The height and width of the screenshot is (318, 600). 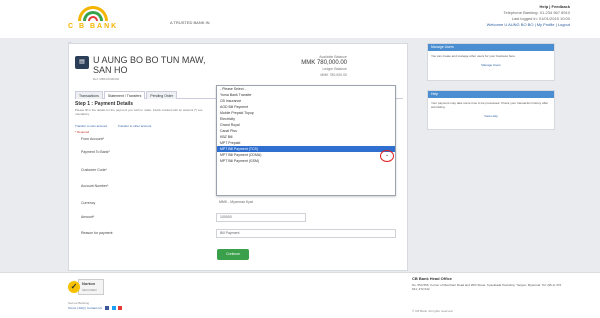 I want to click on dropdown-option: MPT Bill Payment (GSM), so click(x=306, y=161).